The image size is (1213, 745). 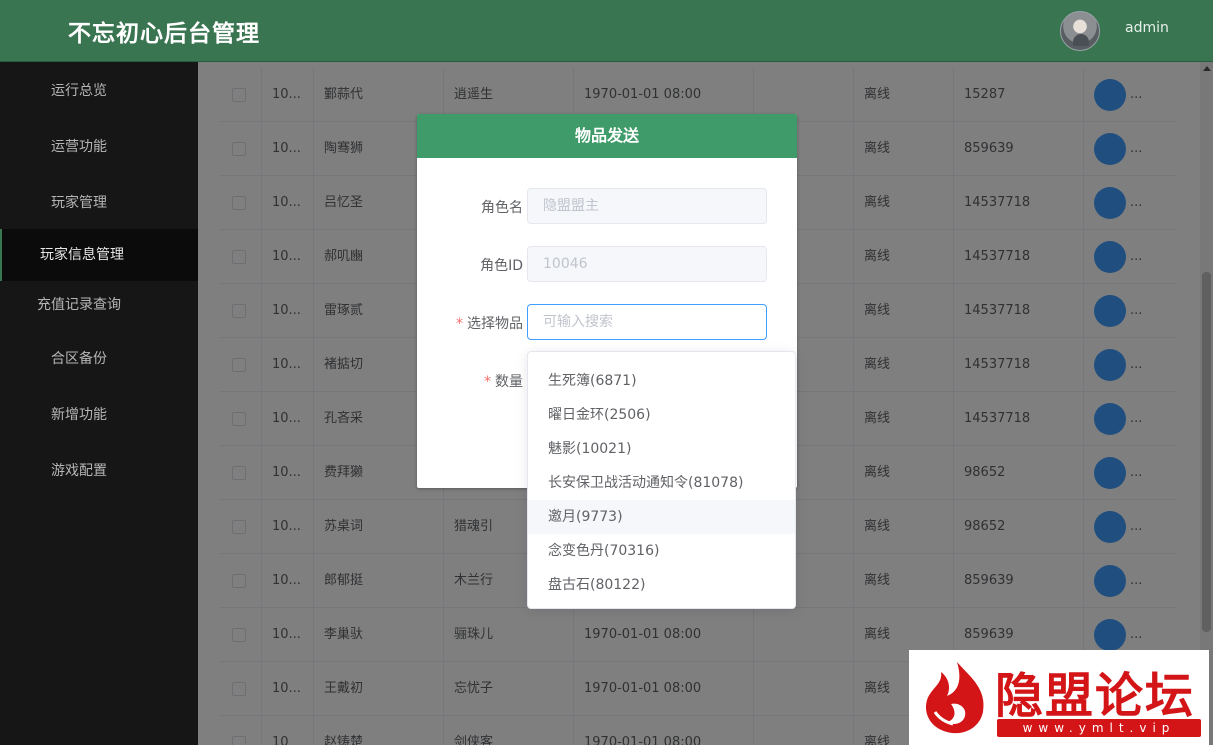 I want to click on app-title: 不忘初心后台管理, so click(x=164, y=34).